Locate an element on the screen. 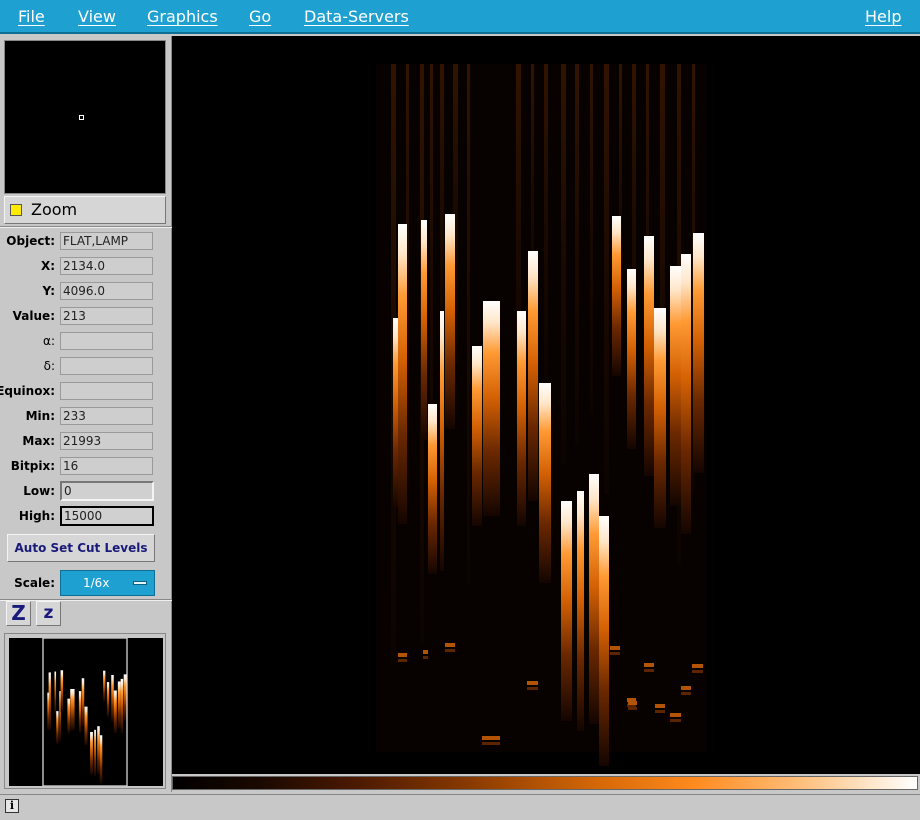 The height and width of the screenshot is (820, 920). colorbar is located at coordinates (545, 783).